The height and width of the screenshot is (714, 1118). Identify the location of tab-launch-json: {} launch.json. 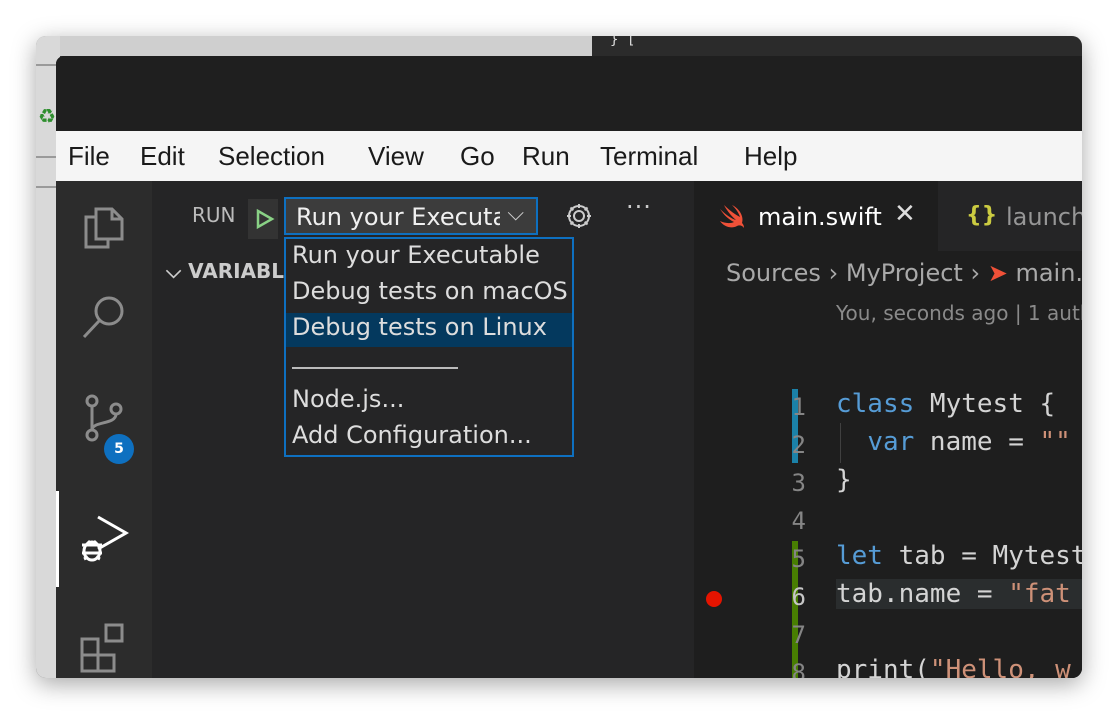
(1010, 216).